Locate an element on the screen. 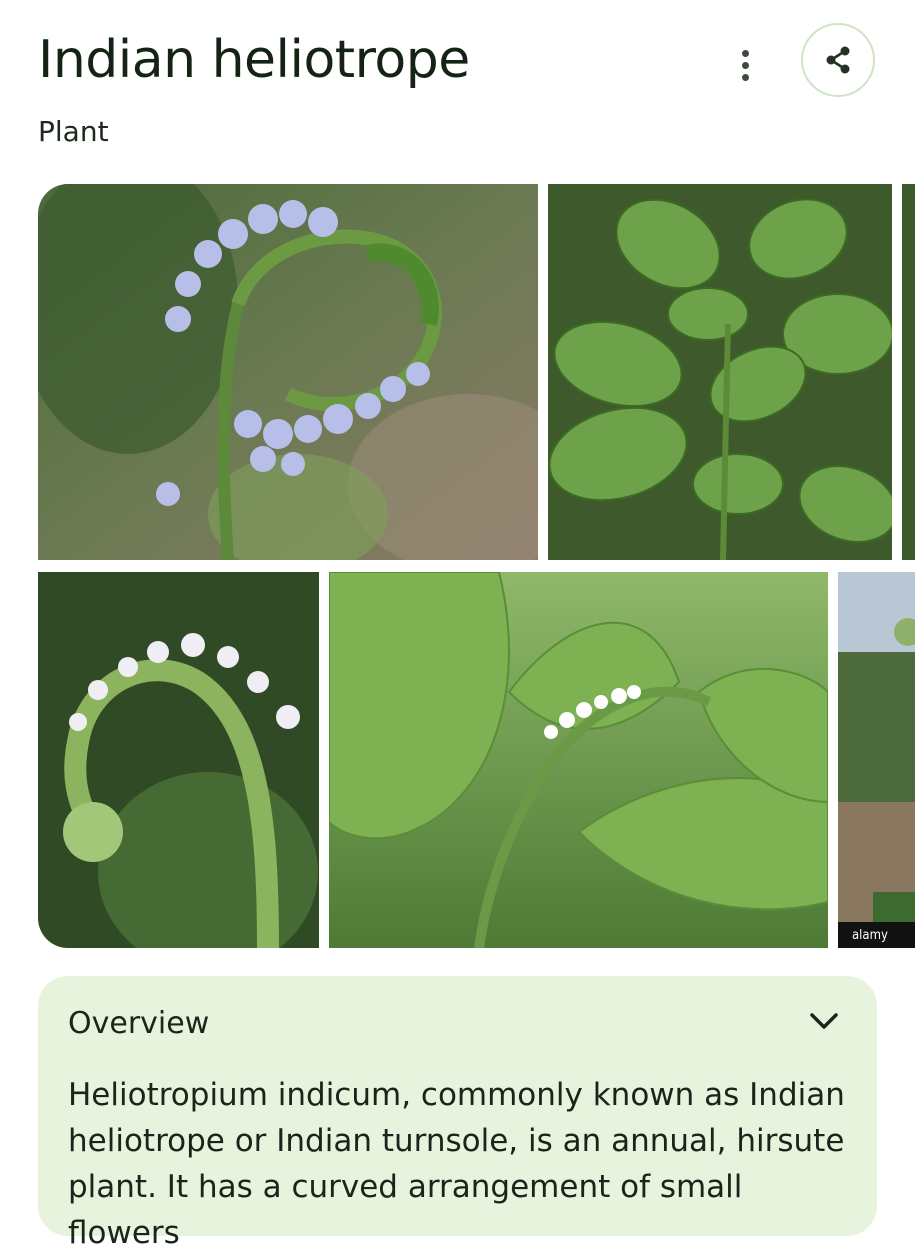 Image resolution: width=915 pixels, height=1256 pixels. entity-type: Plant is located at coordinates (73, 131).